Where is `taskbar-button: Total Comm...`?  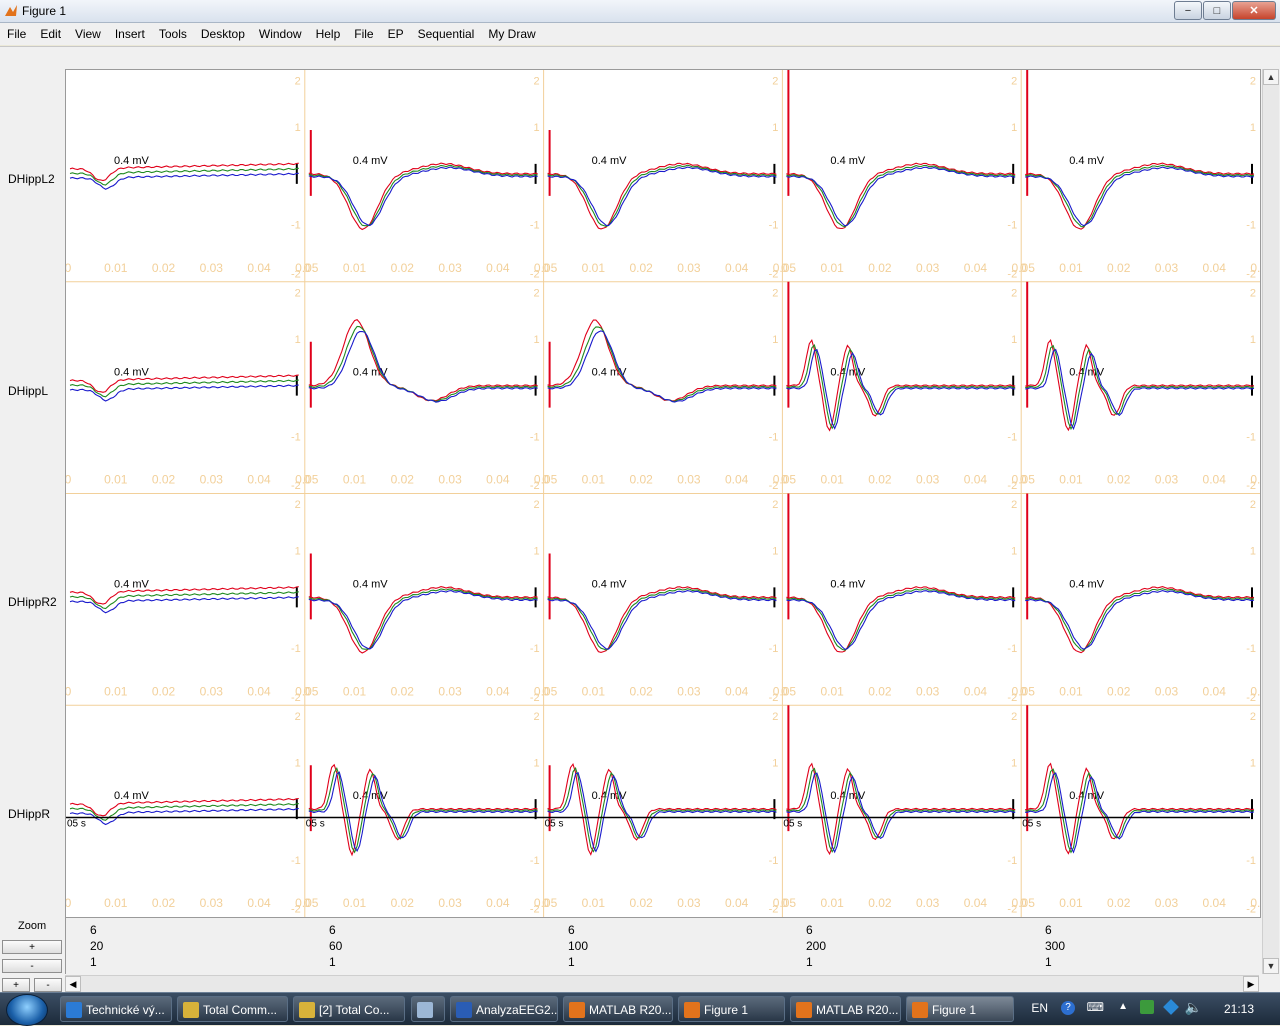
taskbar-button: Total Comm... is located at coordinates (232, 1009).